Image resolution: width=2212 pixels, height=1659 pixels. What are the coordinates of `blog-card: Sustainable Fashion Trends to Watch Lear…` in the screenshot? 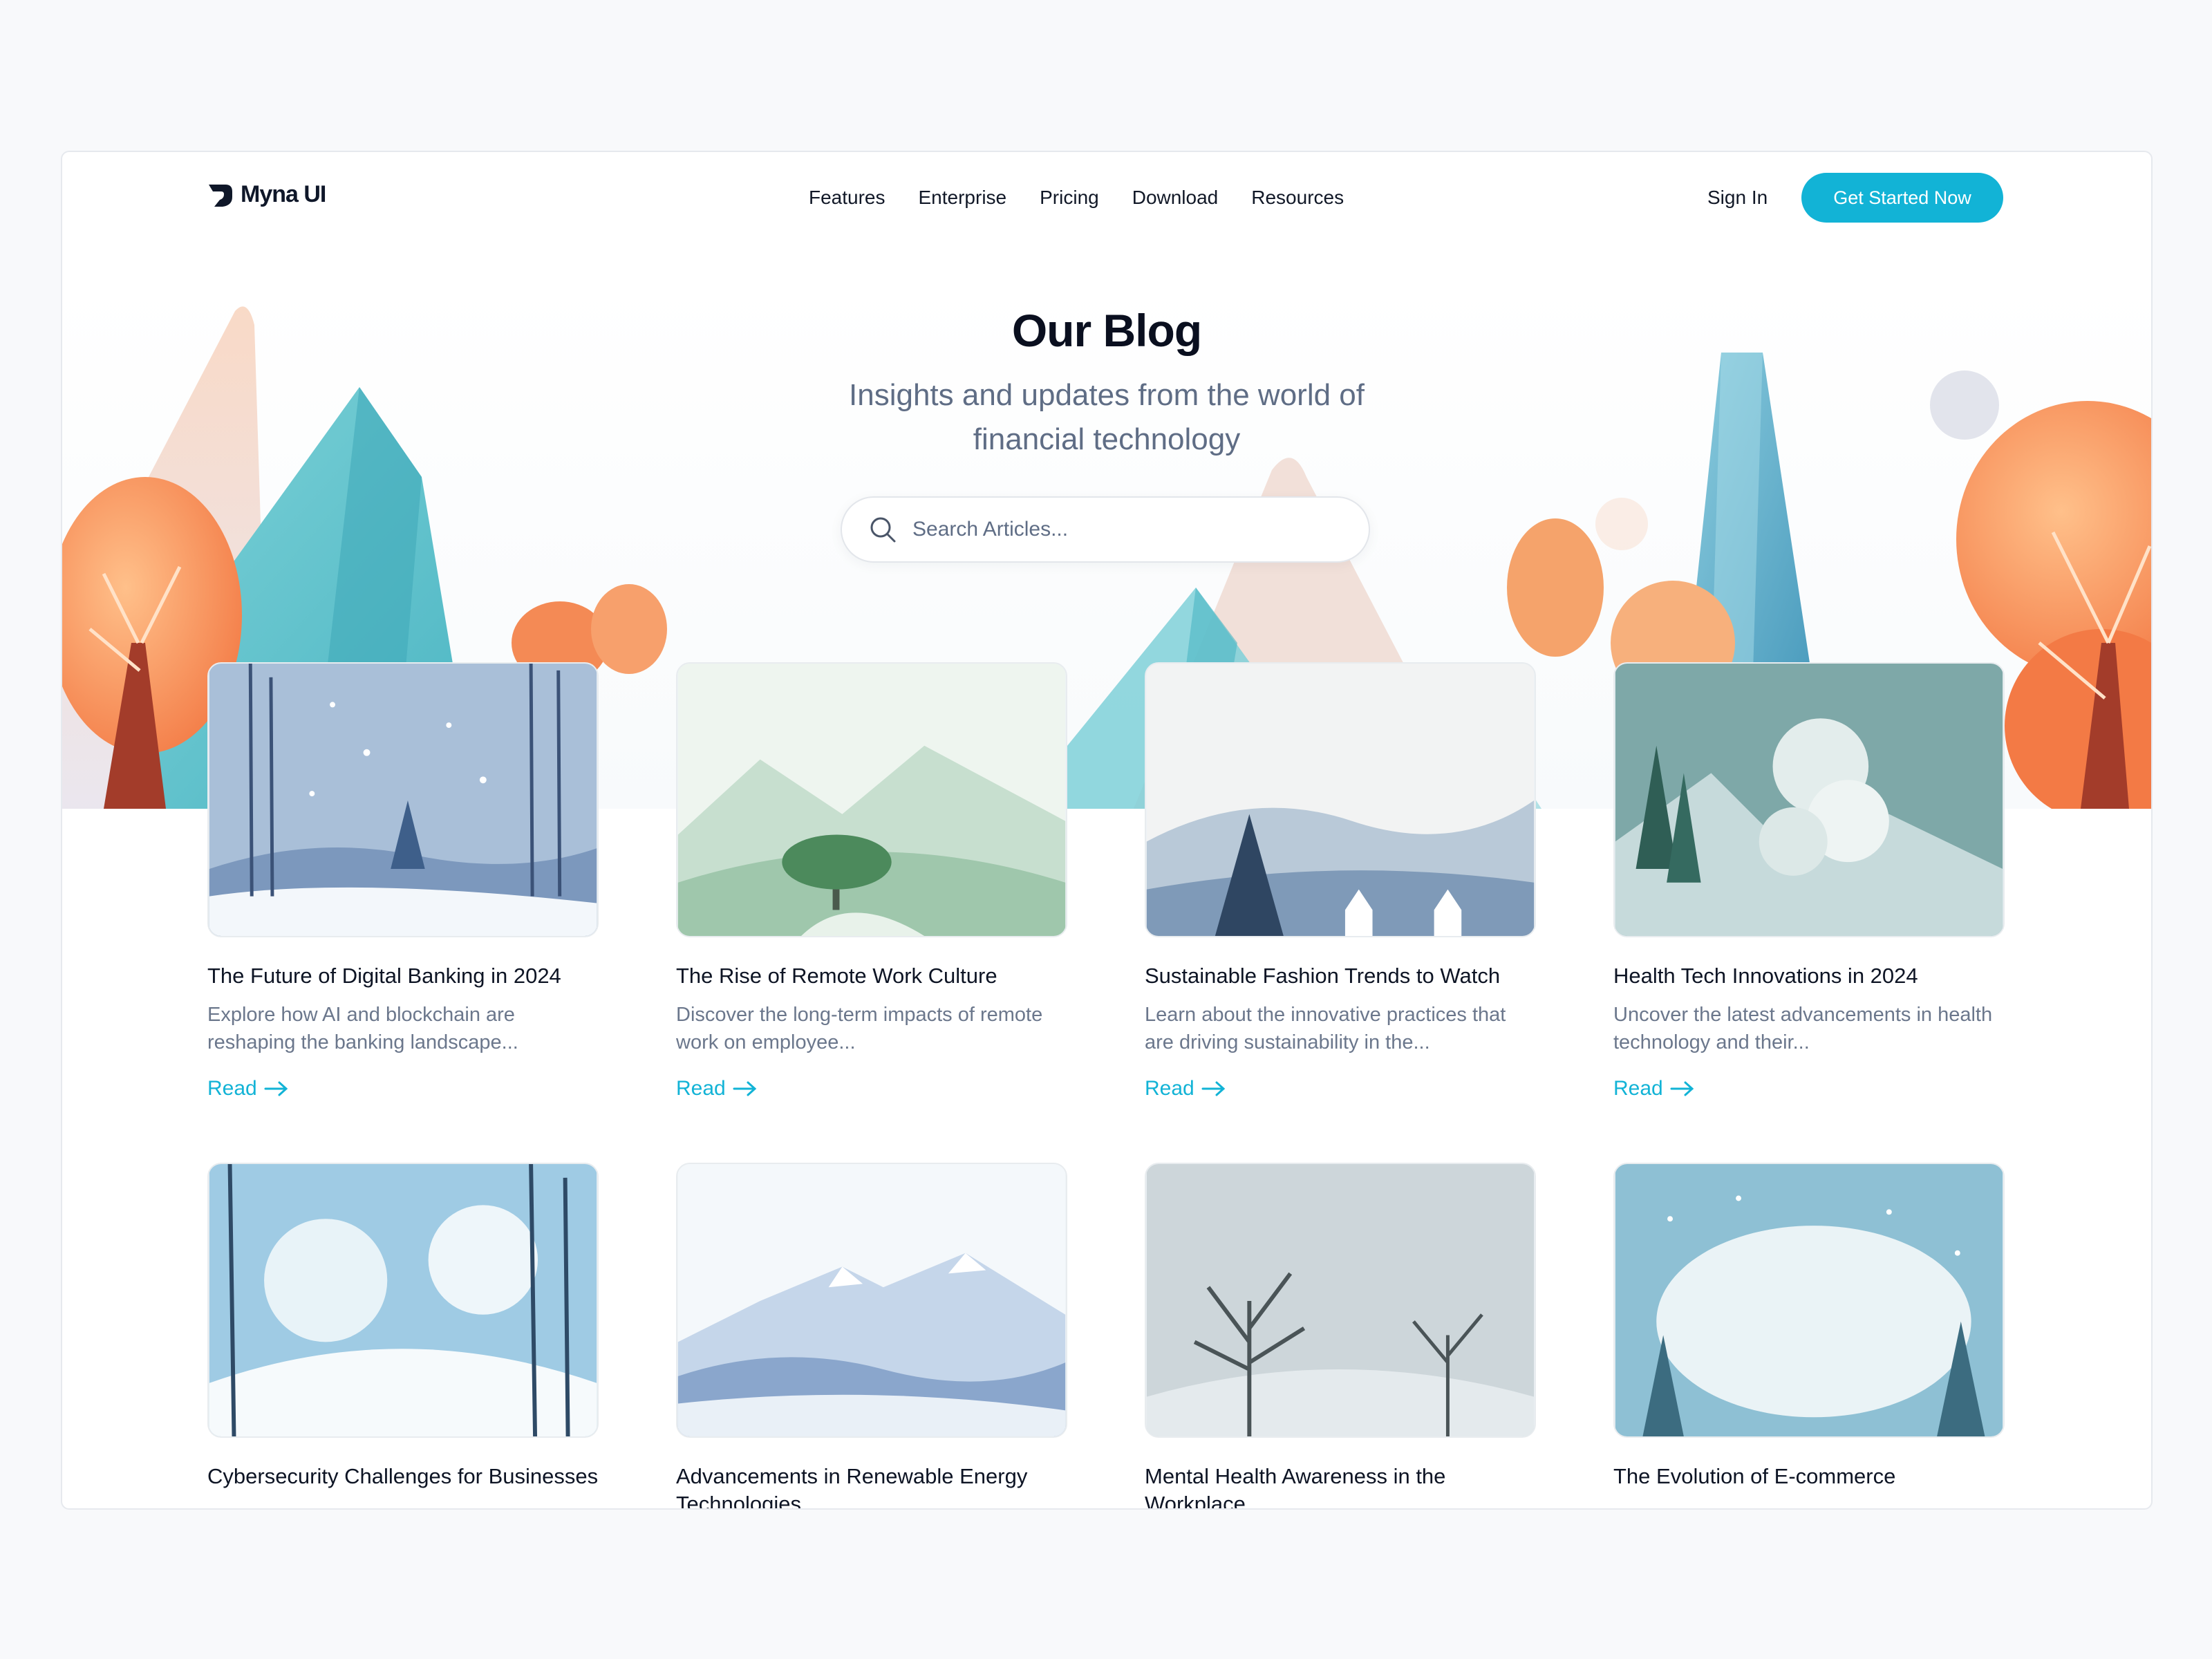 It's located at (1340, 881).